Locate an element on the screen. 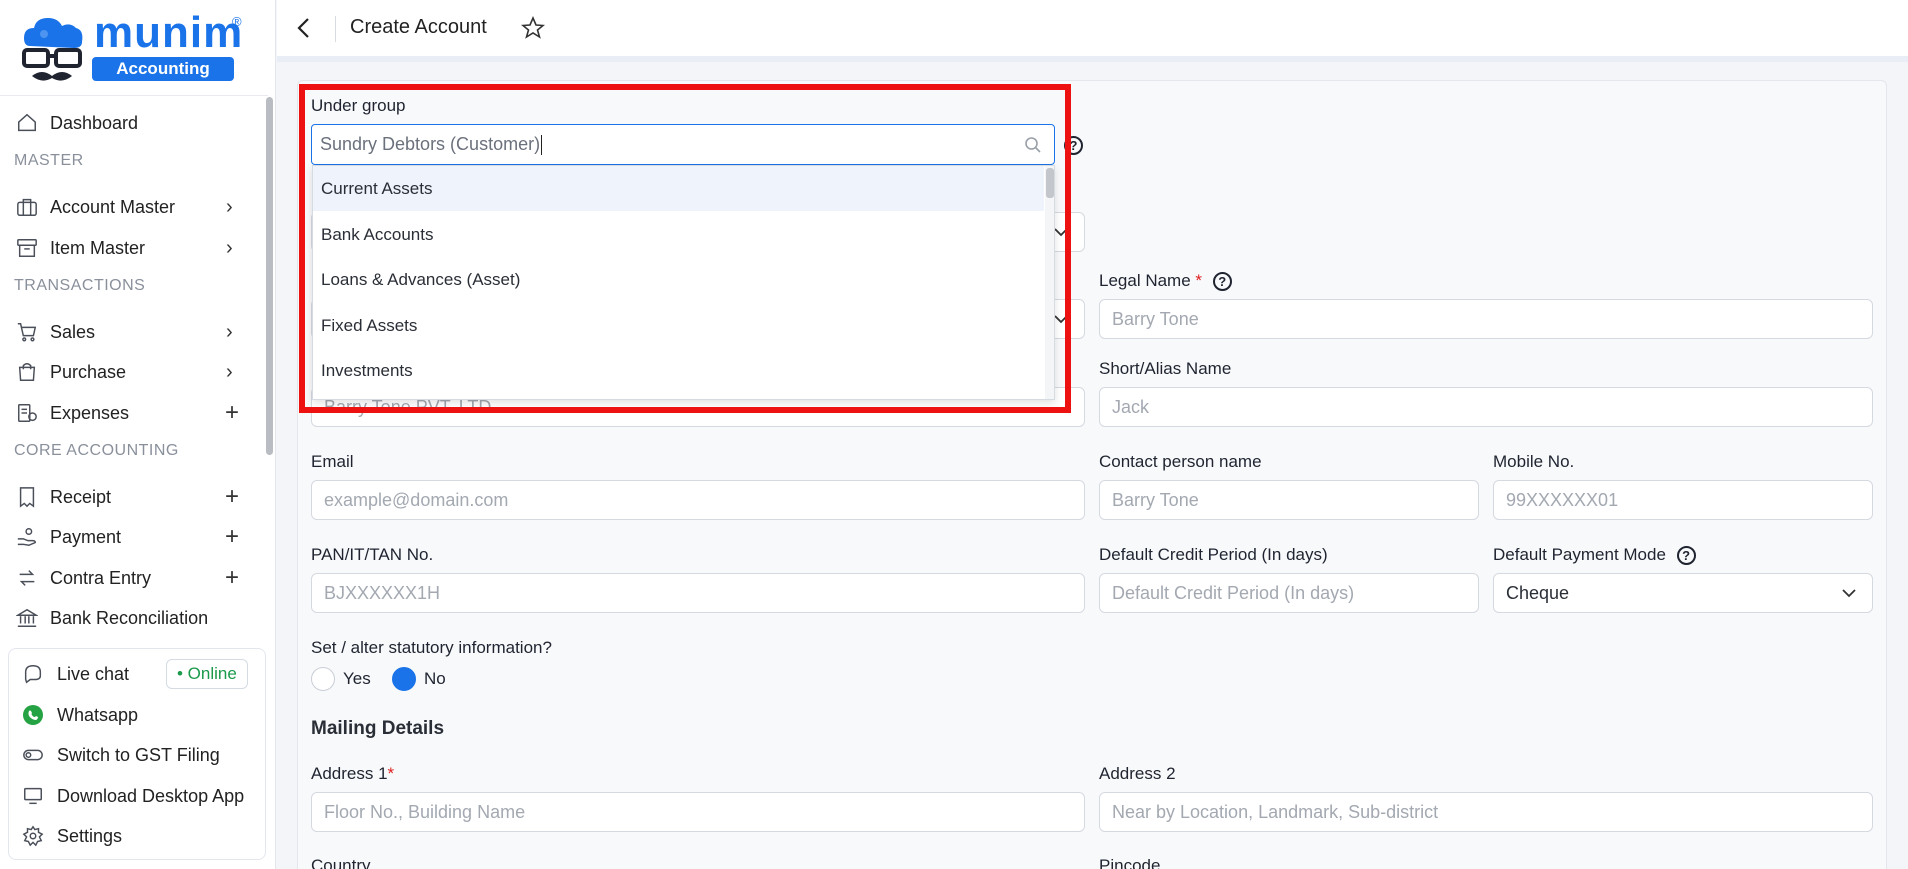  section-master: MASTER is located at coordinates (49, 160).